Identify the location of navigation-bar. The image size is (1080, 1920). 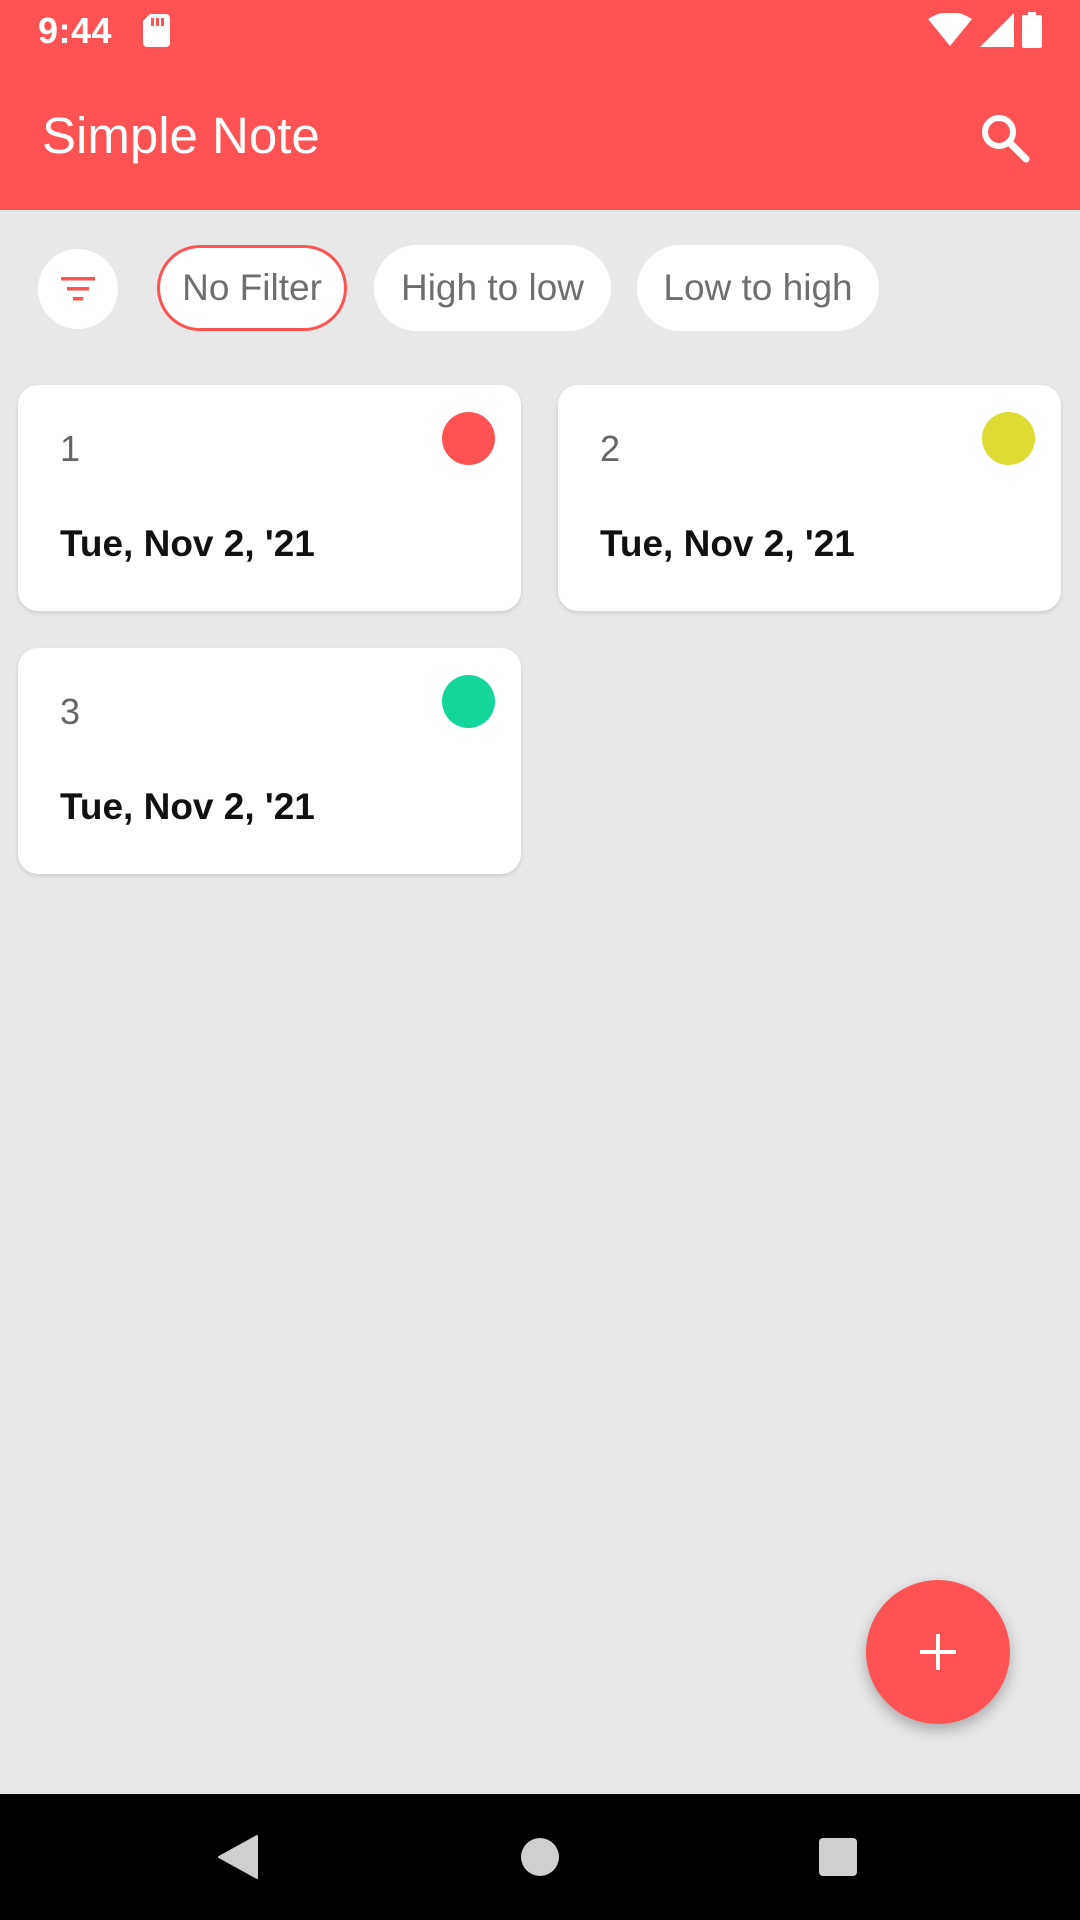
(540, 1857).